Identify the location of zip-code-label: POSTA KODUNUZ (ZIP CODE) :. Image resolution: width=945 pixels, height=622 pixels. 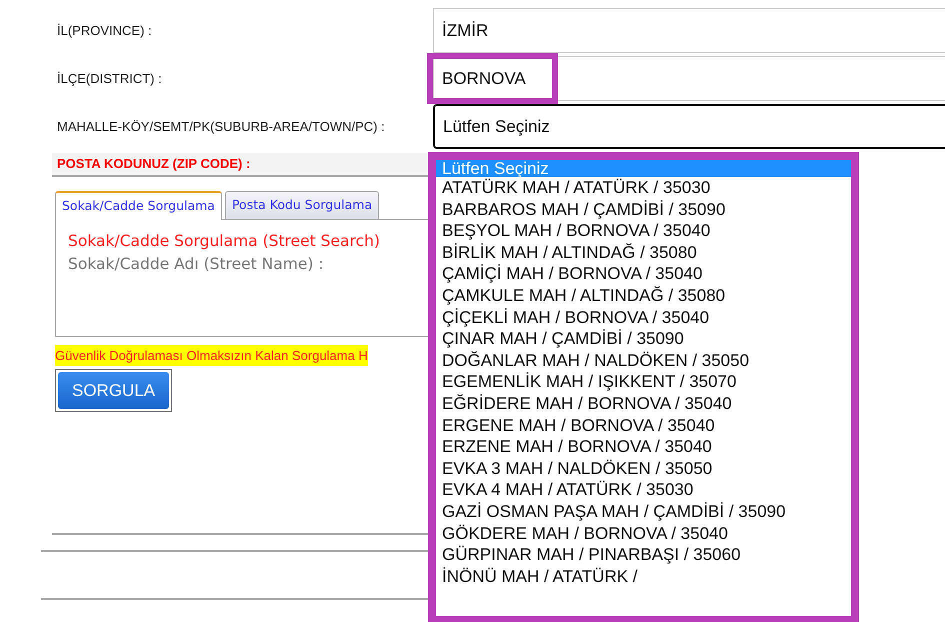
(153, 164).